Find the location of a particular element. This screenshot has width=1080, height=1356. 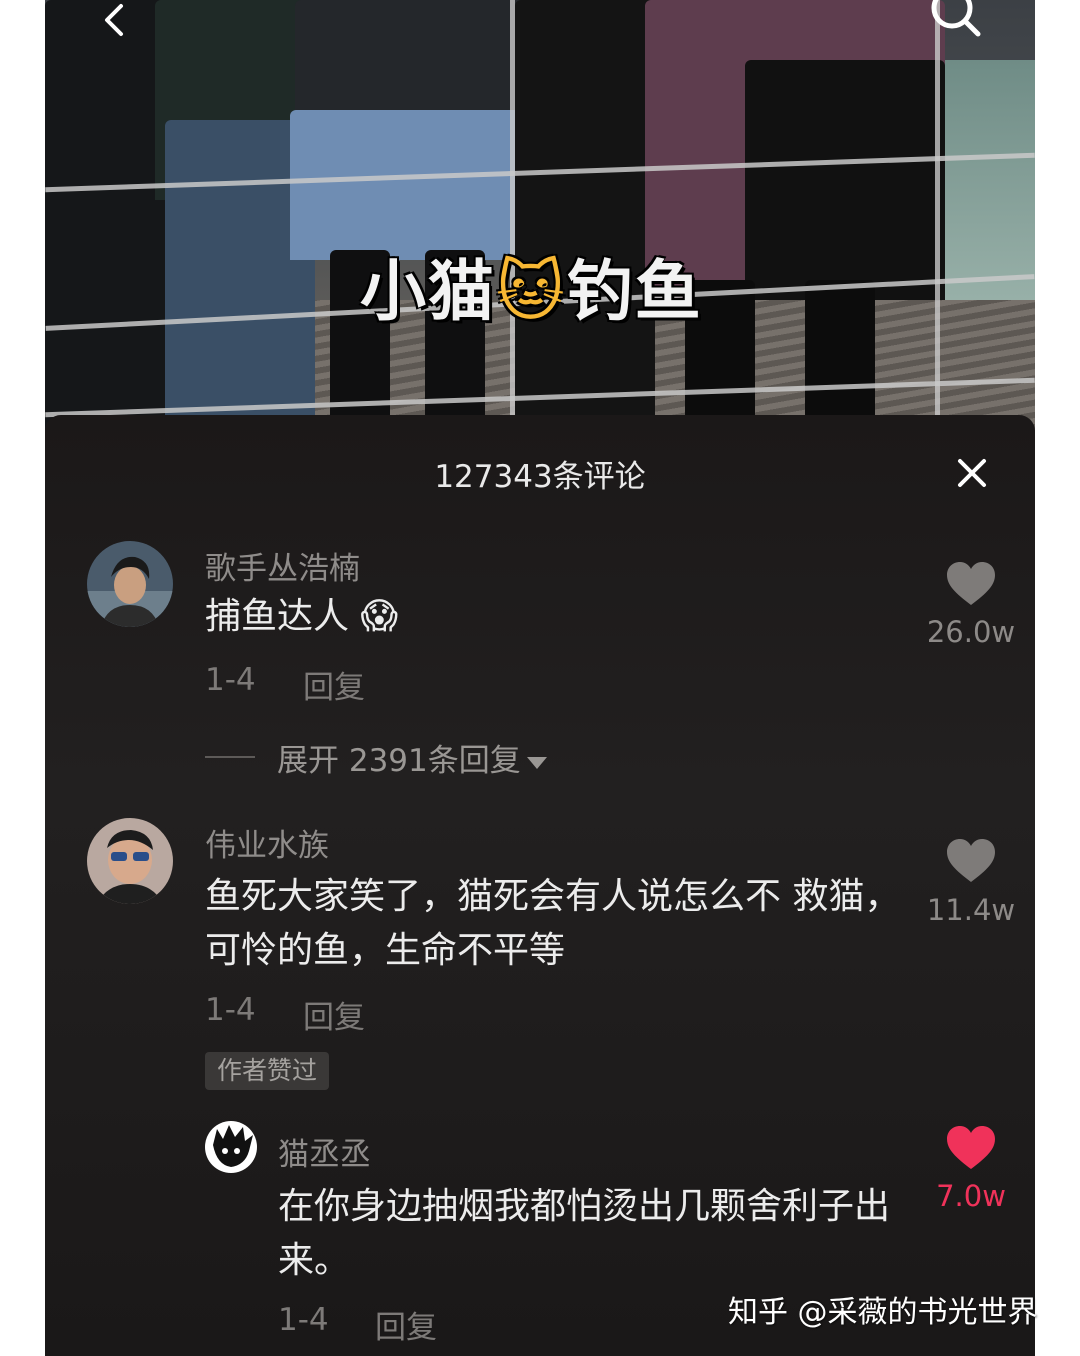

video-caption: 小猫🐱钓鱼 is located at coordinates (531, 286).